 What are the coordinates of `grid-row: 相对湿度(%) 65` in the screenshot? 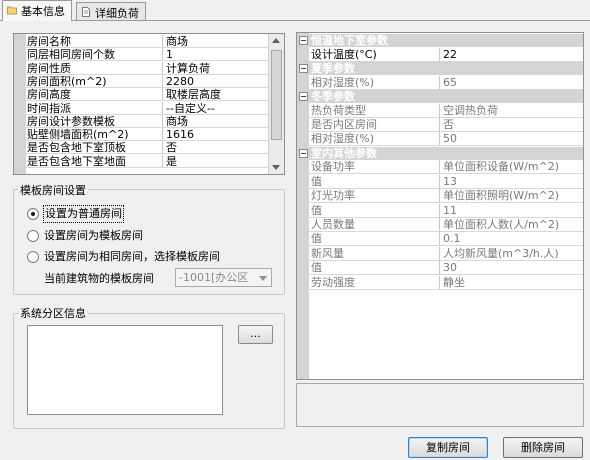 It's located at (446, 82).